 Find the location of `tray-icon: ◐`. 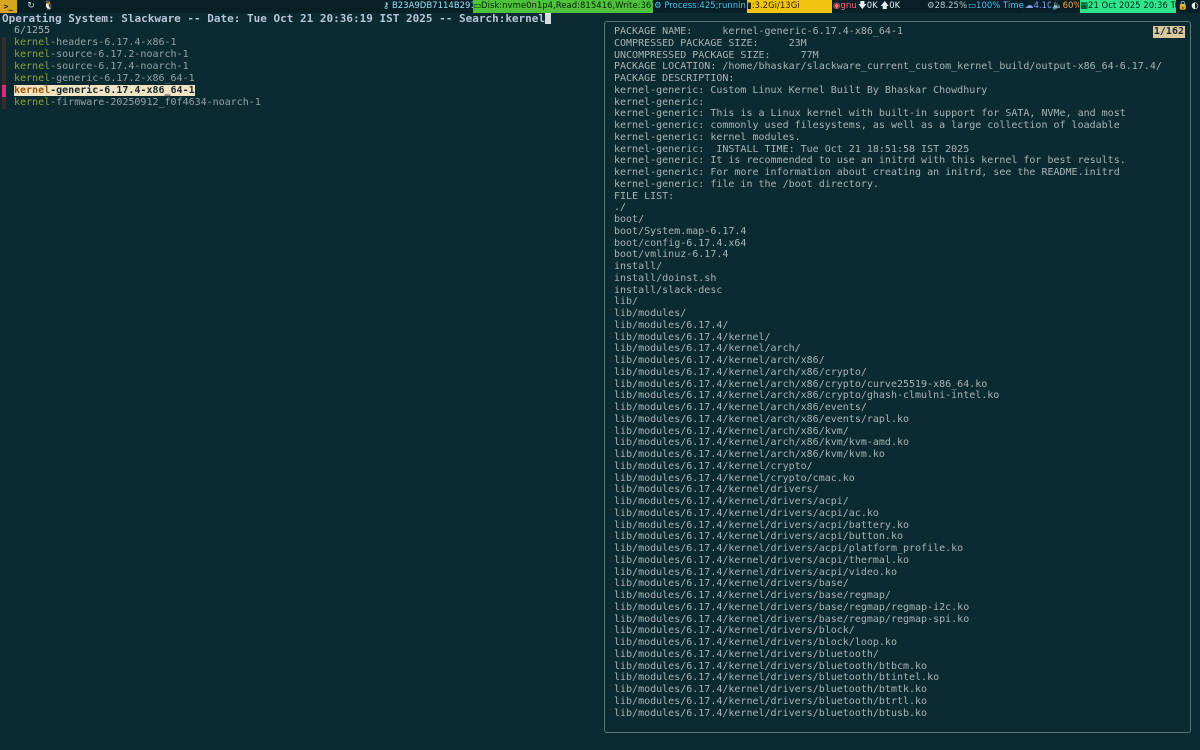

tray-icon: ◐ is located at coordinates (1195, 6).